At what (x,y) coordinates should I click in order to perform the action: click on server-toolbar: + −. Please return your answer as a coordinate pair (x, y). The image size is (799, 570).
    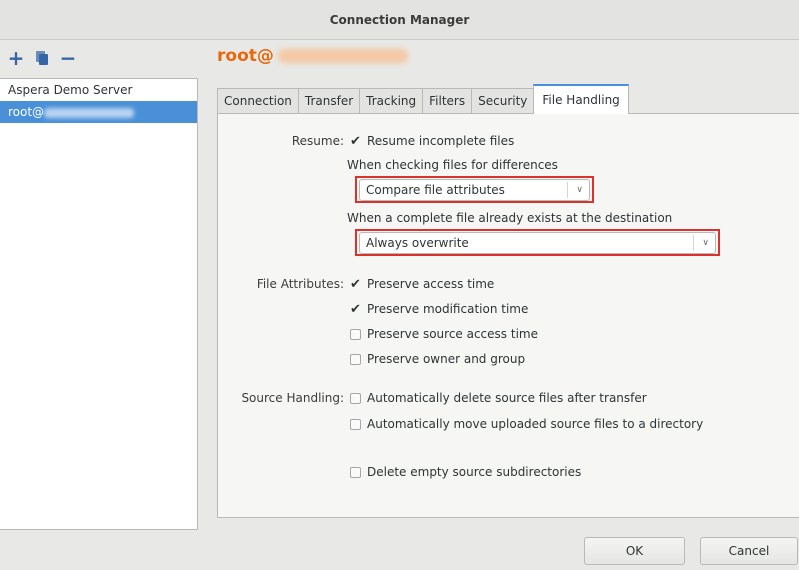
    Looking at the image, I should click on (42, 58).